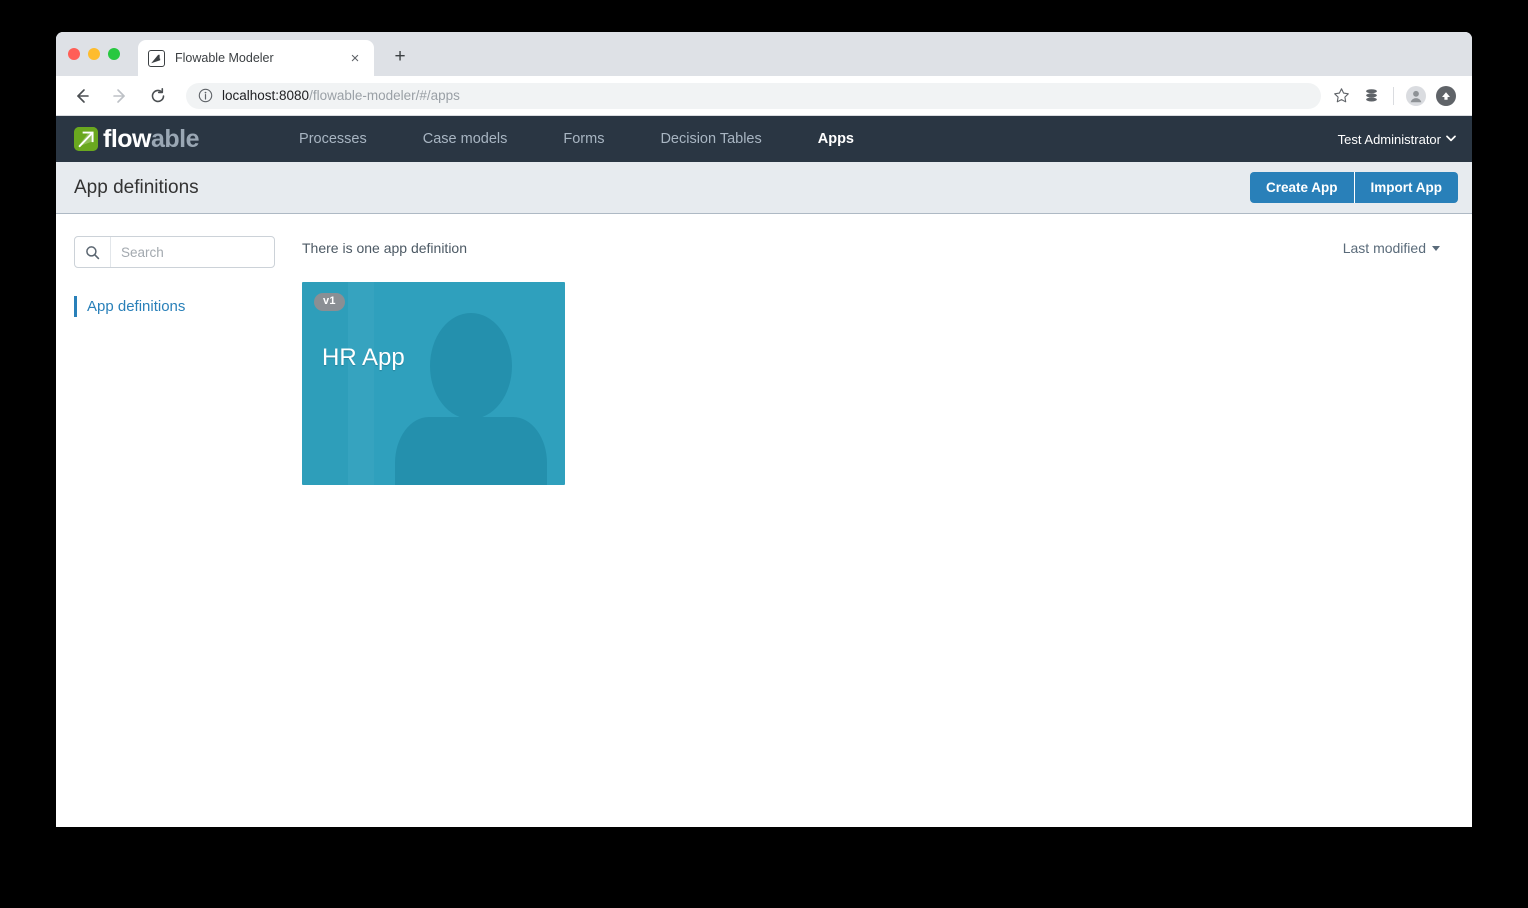 The image size is (1528, 908). Describe the element at coordinates (82, 96) in the screenshot. I see `back-button` at that location.